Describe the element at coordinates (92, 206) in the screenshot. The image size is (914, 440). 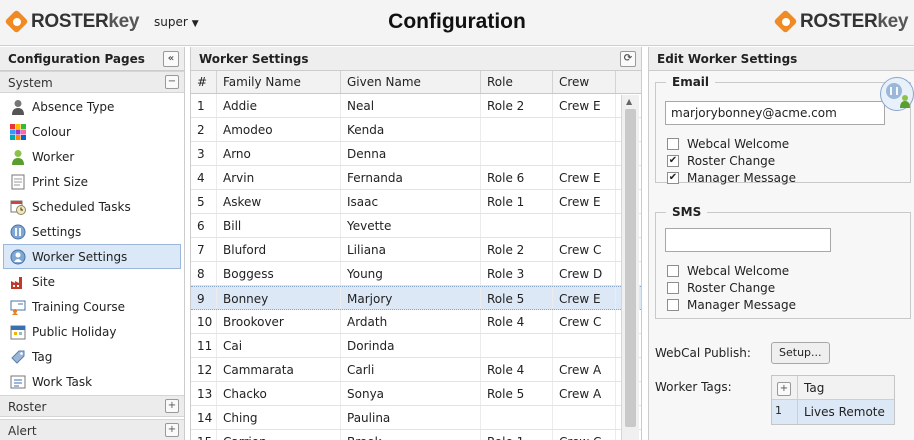
I see `nav-scheduled-tasks: Scheduled Tasks` at that location.